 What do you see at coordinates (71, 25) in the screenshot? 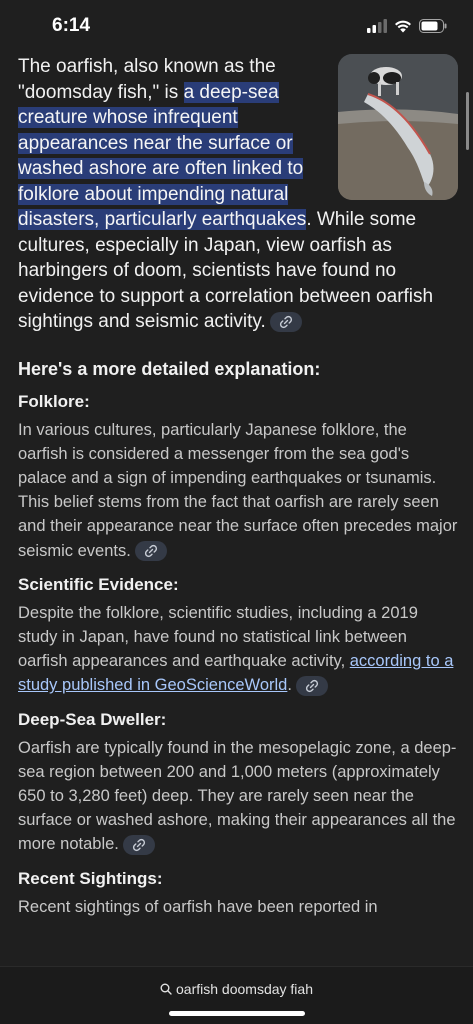
I see `status-time: 6:14` at bounding box center [71, 25].